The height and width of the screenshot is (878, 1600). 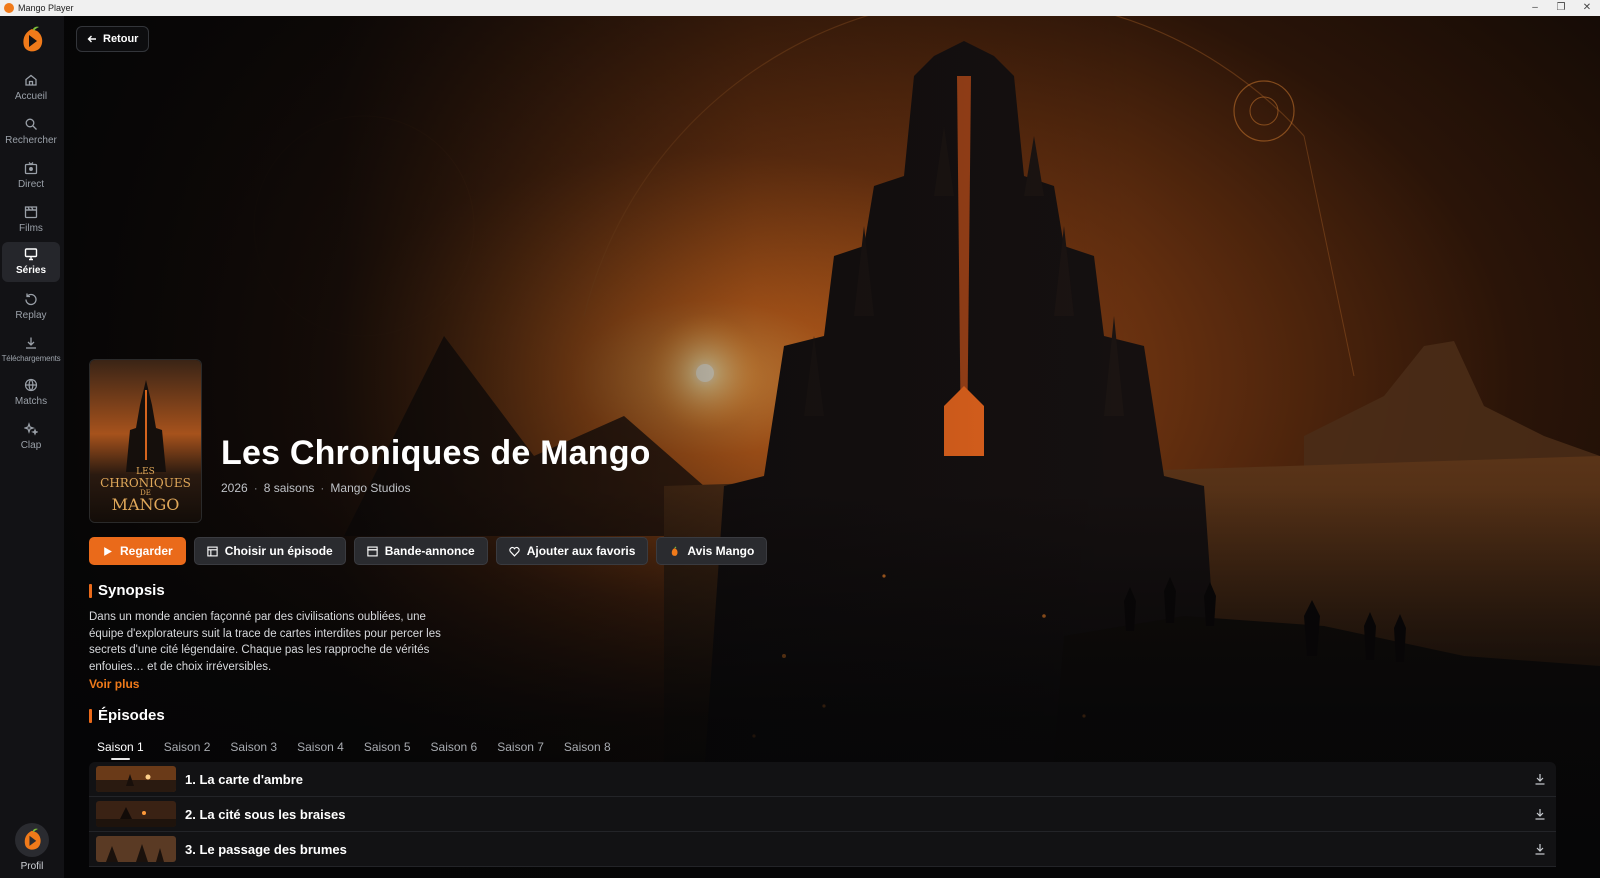 I want to click on sidebar-item-replay: Replay, so click(x=31, y=307).